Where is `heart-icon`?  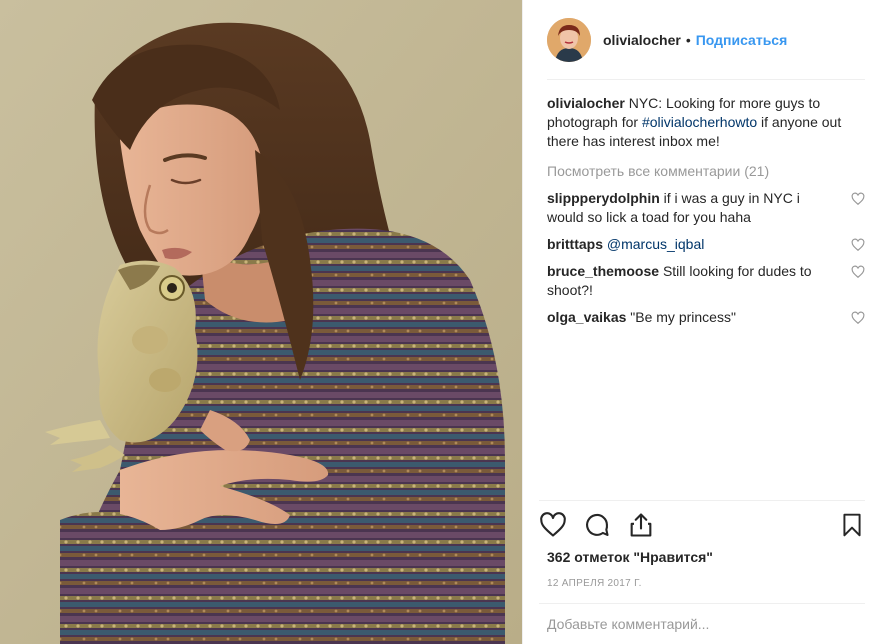
heart-icon is located at coordinates (553, 524).